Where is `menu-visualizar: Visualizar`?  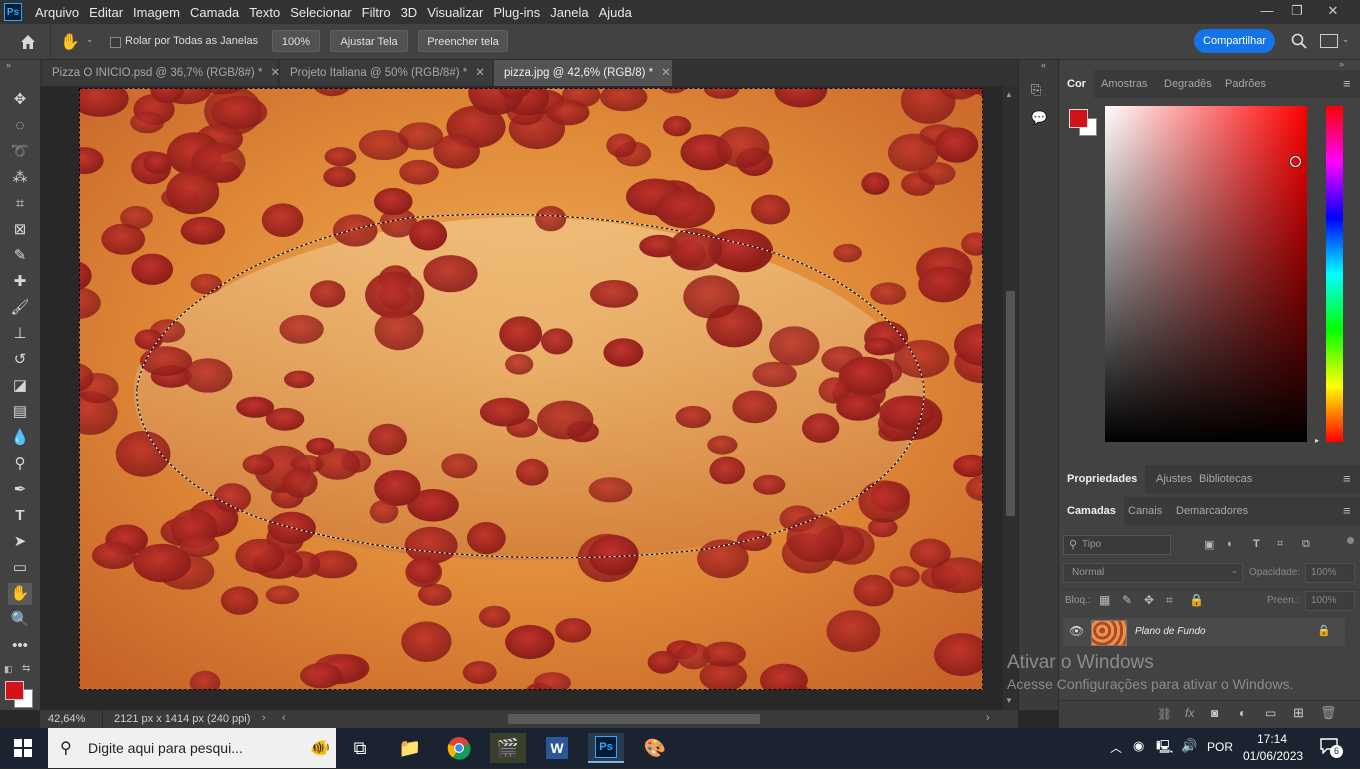 menu-visualizar: Visualizar is located at coordinates (455, 12).